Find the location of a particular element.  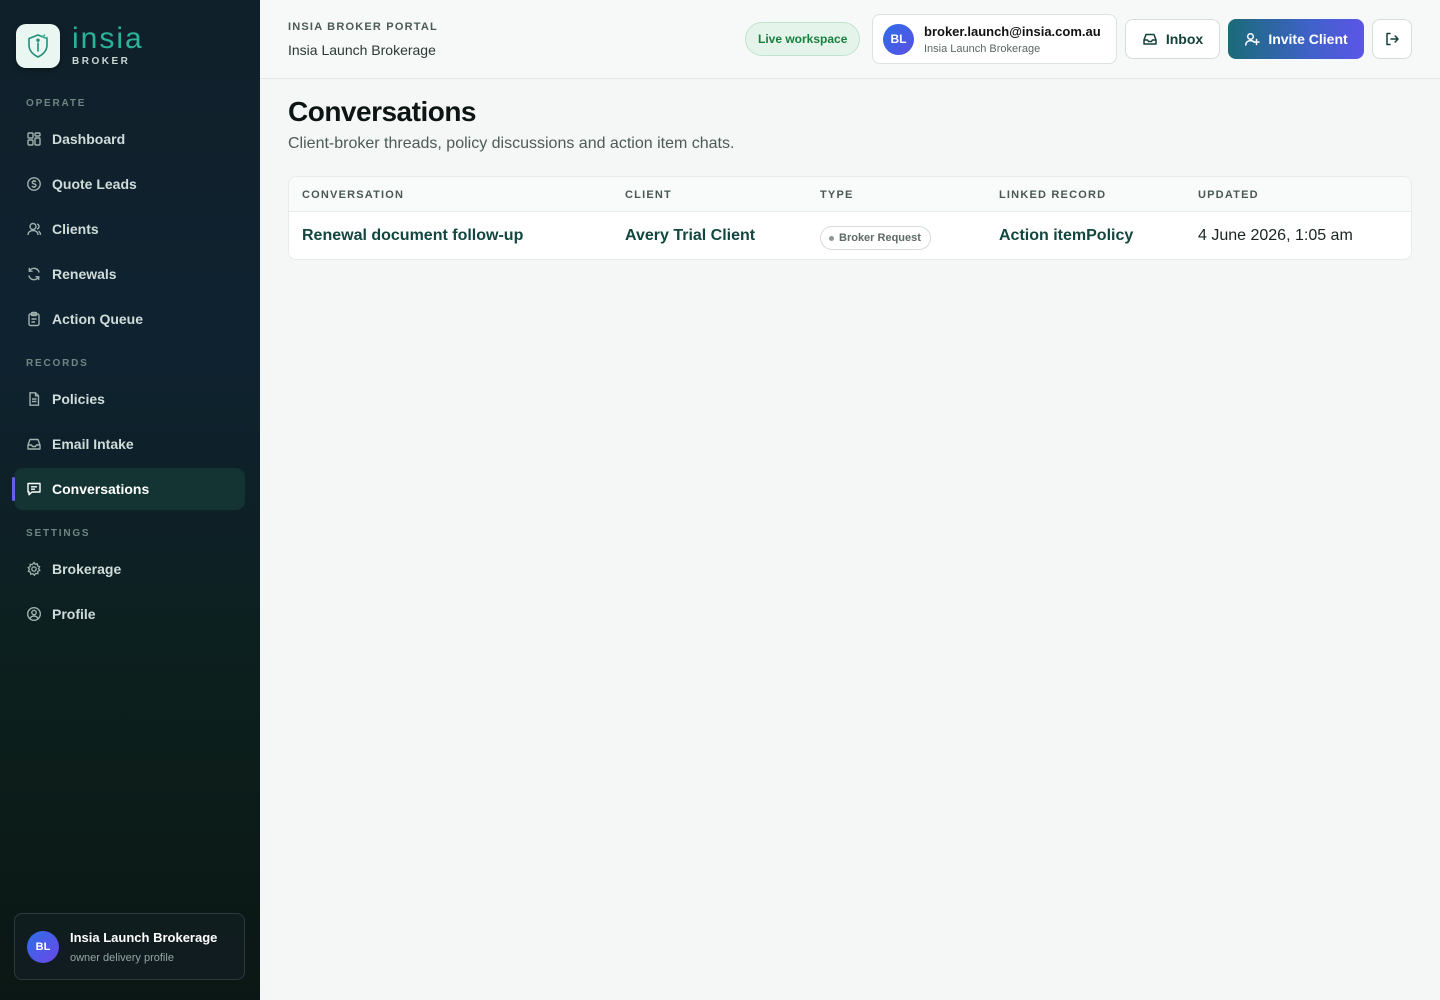

brand-sub: BROKER is located at coordinates (101, 61).